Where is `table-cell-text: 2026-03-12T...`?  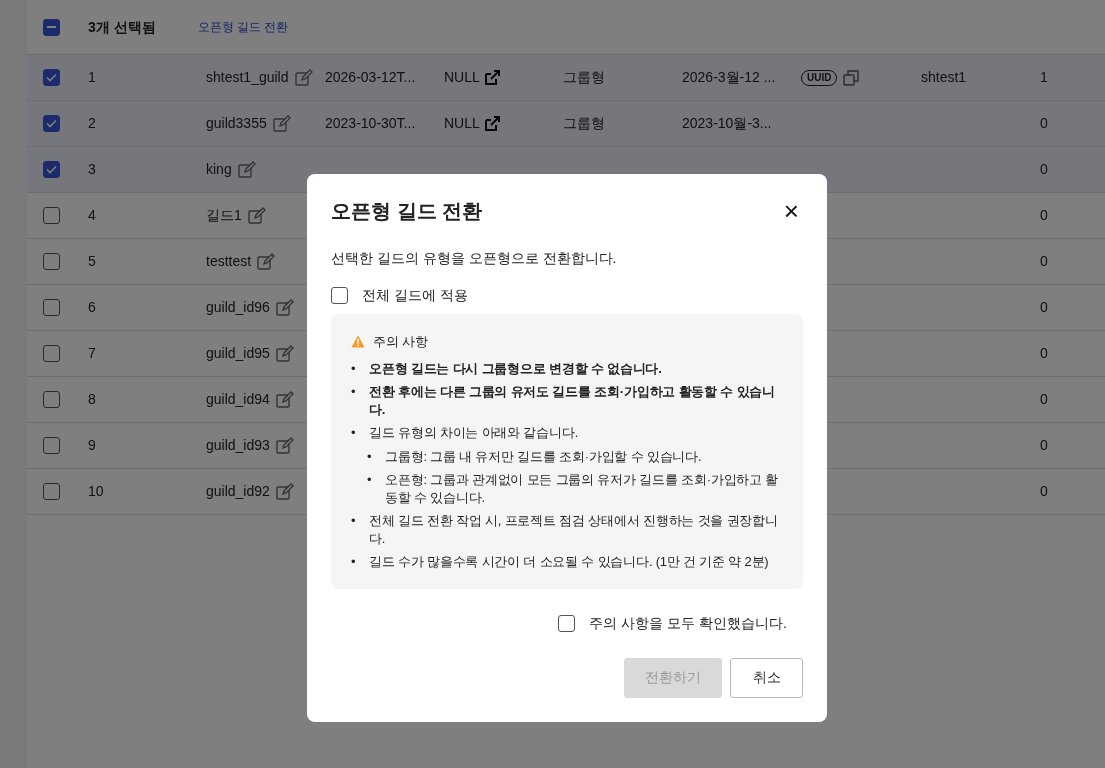 table-cell-text: 2026-03-12T... is located at coordinates (371, 77).